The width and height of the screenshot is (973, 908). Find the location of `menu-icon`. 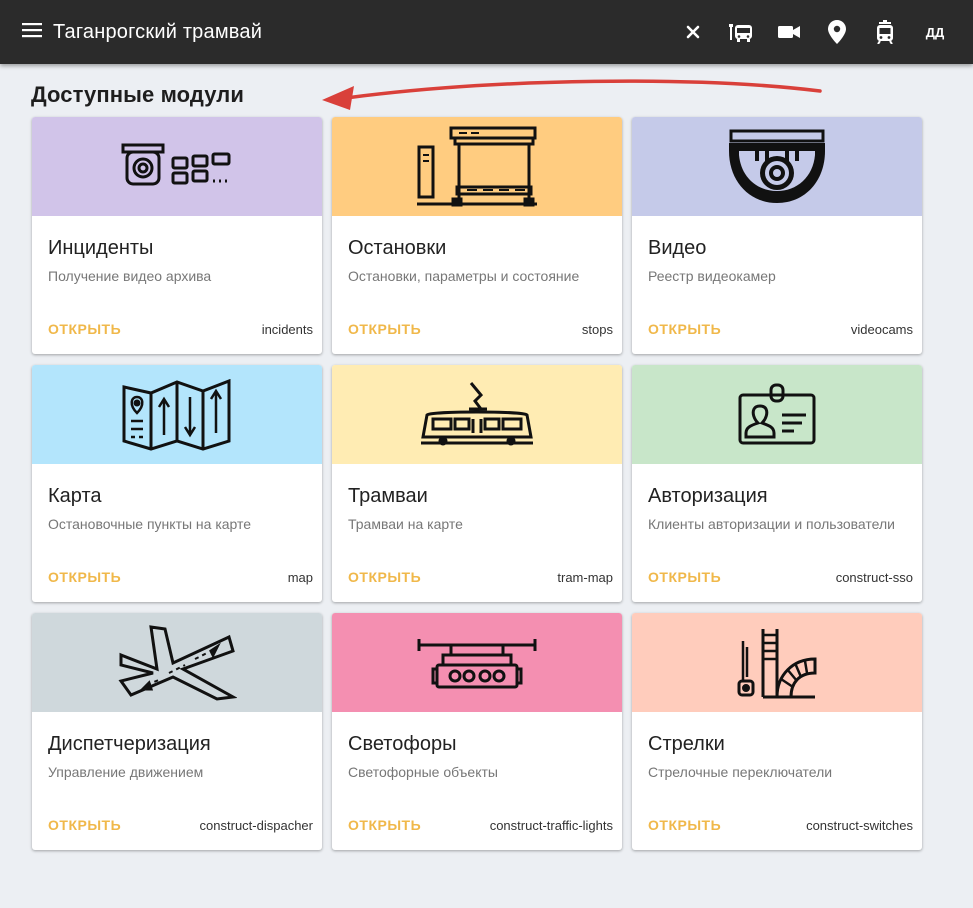

menu-icon is located at coordinates (32, 32).